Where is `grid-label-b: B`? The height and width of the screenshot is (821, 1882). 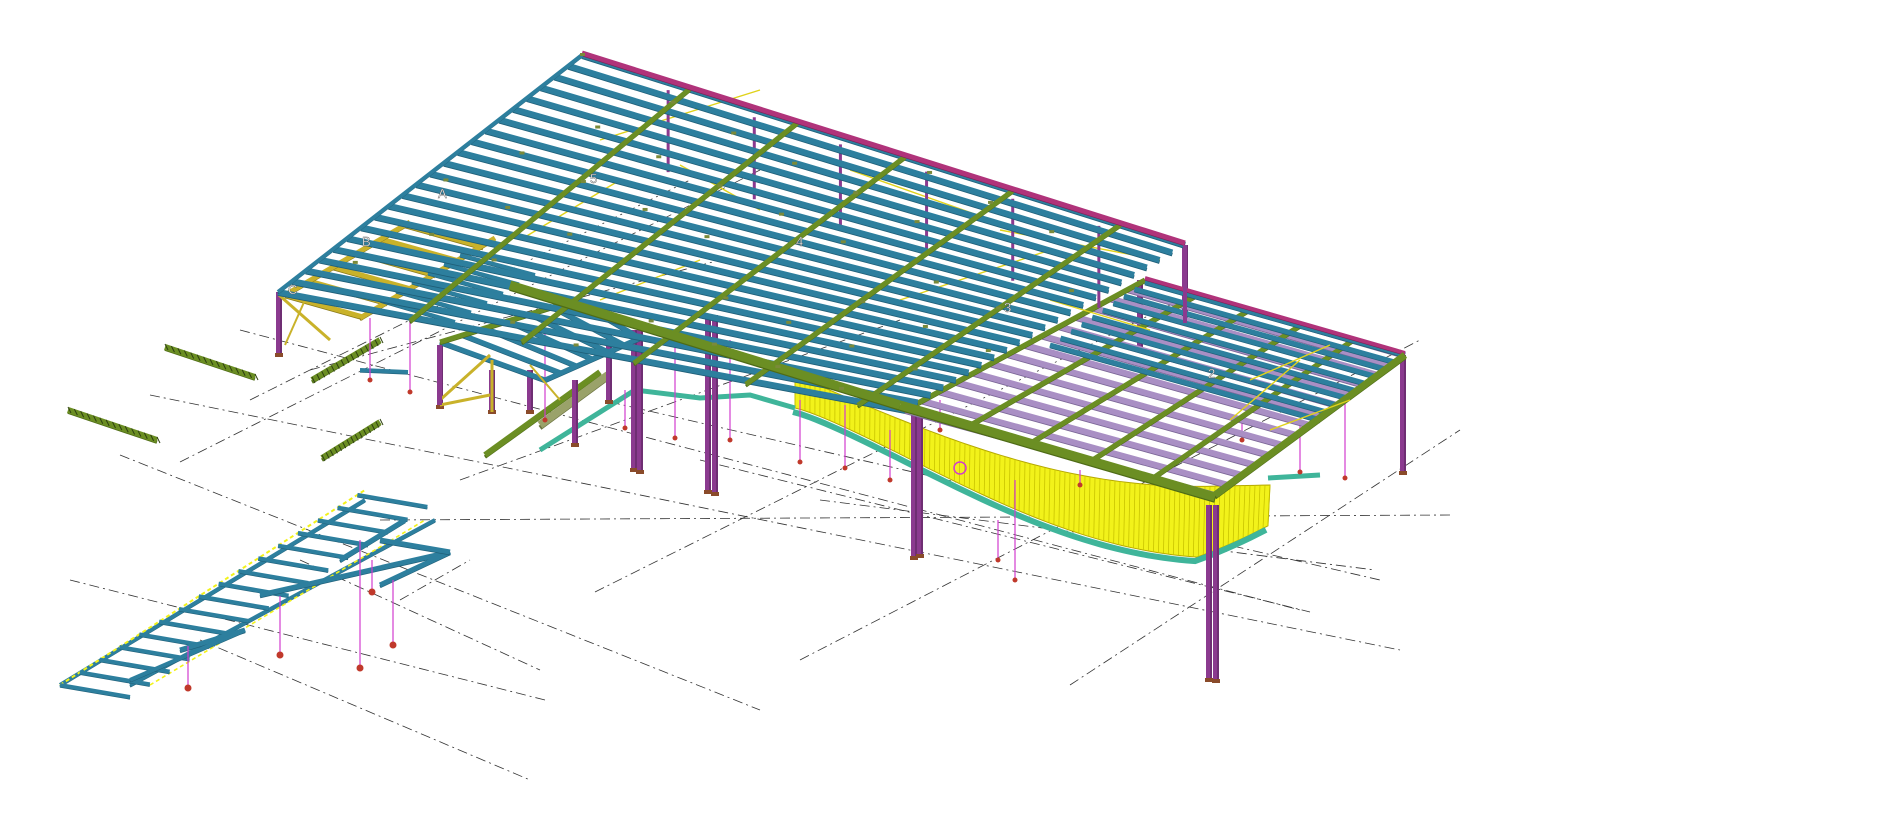 grid-label-b: B is located at coordinates (366, 241).